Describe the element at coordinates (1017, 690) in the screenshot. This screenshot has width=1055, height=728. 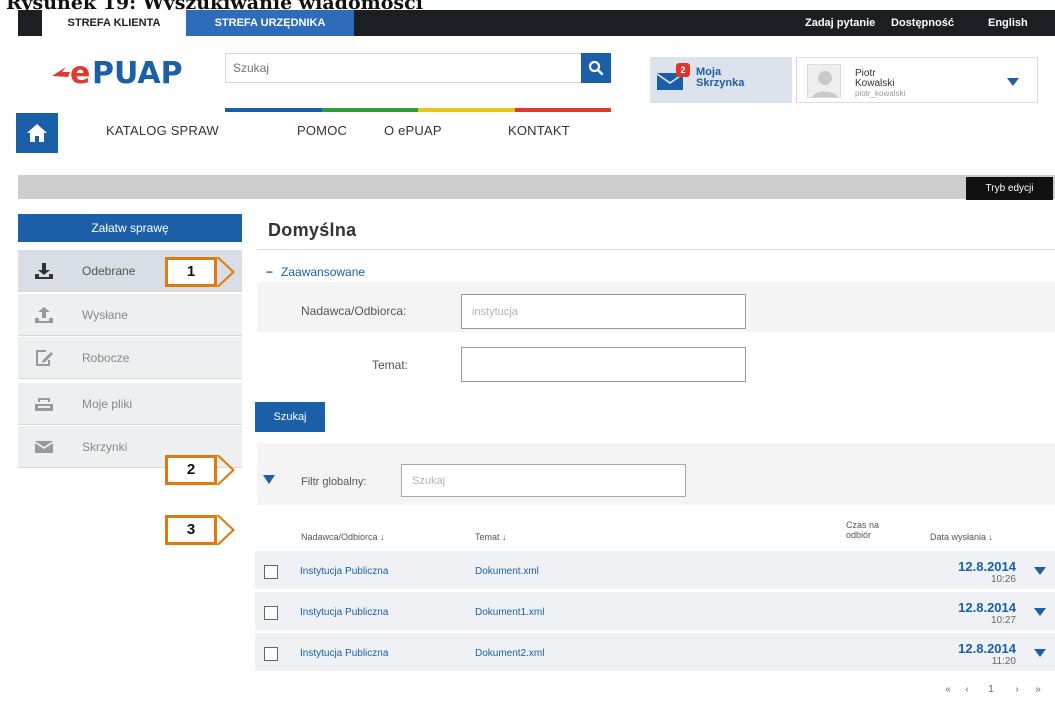
I see `pager-next: ›` at that location.